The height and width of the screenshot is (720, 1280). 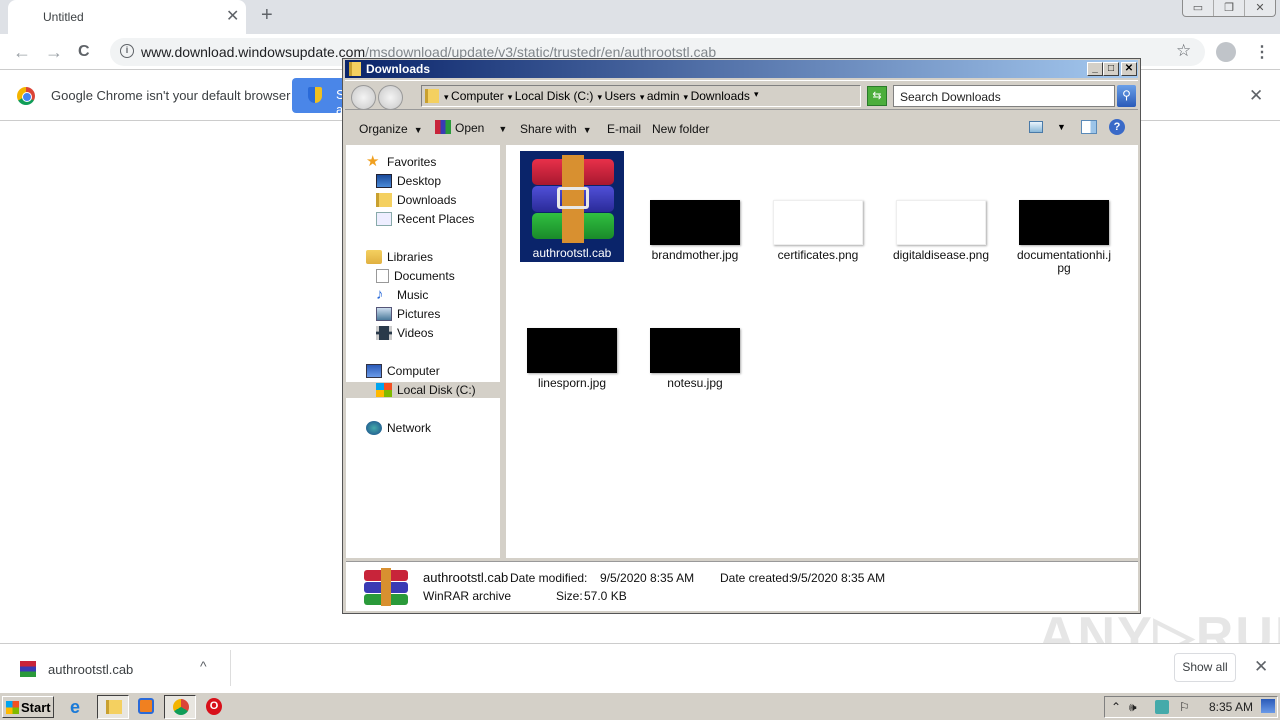 I want to click on desktop-icon, so click(x=384, y=181).